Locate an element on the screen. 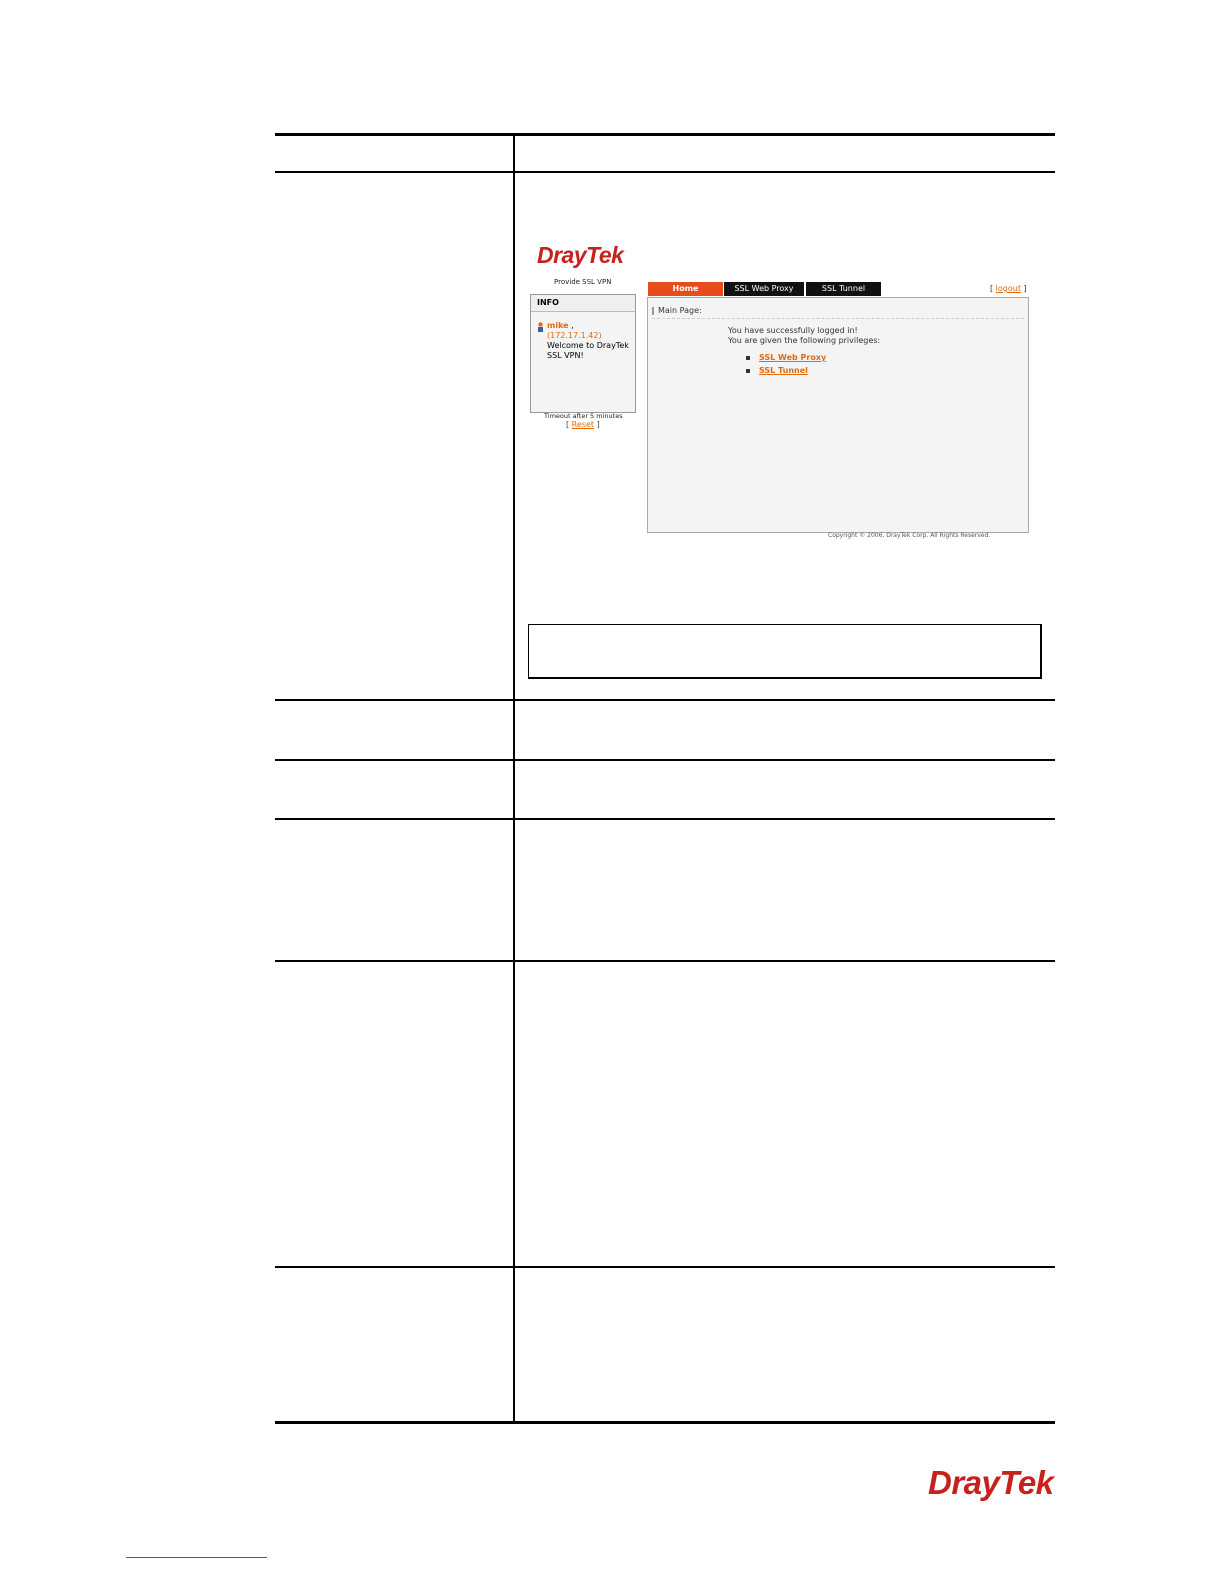 The height and width of the screenshot is (1584, 1224). logout-link: logout is located at coordinates (1008, 288).